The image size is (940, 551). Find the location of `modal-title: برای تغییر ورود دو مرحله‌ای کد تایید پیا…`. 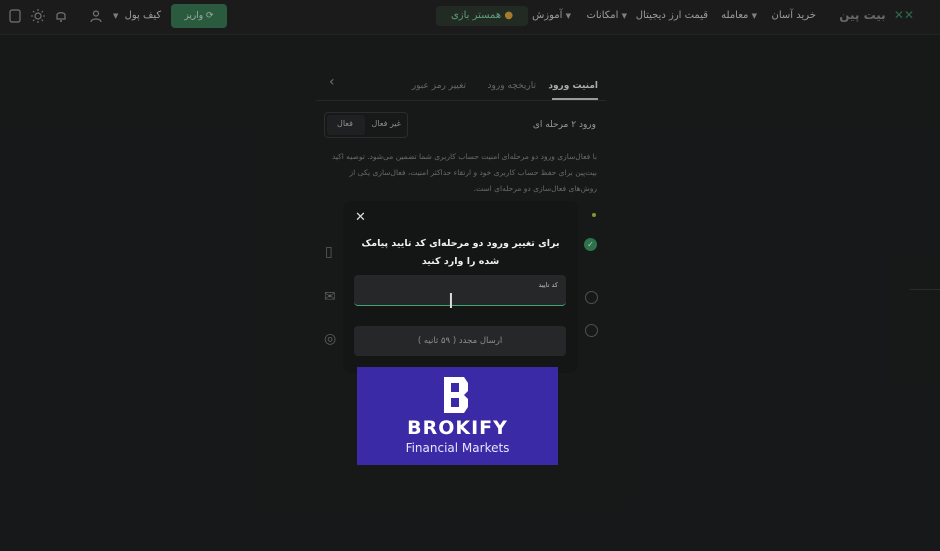

modal-title: برای تغییر ورود دو مرحله‌ای کد تایید پیا… is located at coordinates (460, 252).